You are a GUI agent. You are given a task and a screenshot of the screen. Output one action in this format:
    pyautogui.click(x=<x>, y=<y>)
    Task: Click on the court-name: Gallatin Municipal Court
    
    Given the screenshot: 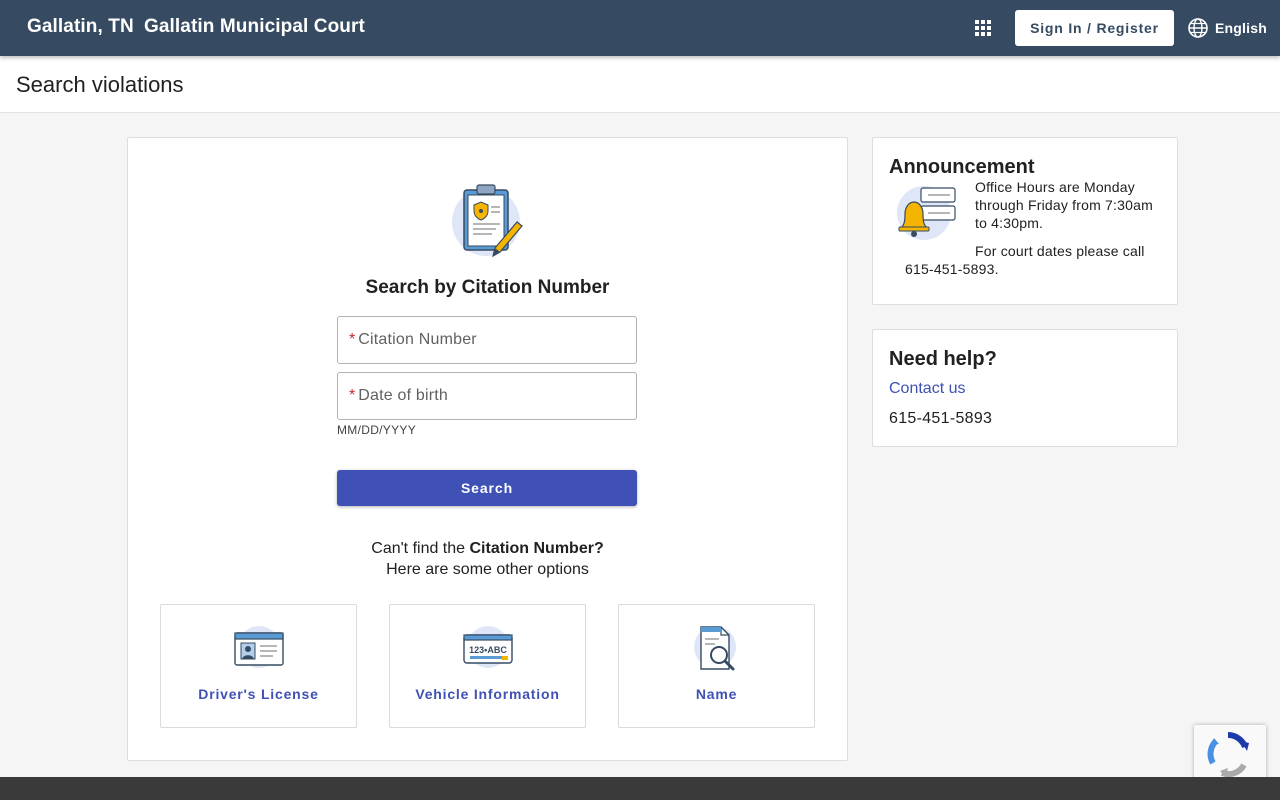 What is the action you would take?
    pyautogui.click(x=254, y=27)
    